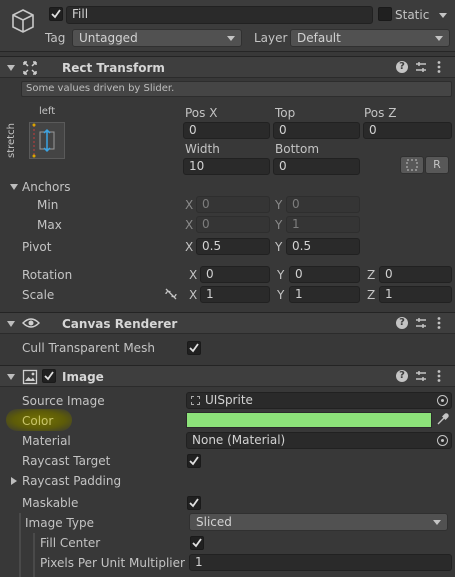 This screenshot has height=577, width=455. What do you see at coordinates (49, 225) in the screenshot?
I see `anchors-max-label: Max` at bounding box center [49, 225].